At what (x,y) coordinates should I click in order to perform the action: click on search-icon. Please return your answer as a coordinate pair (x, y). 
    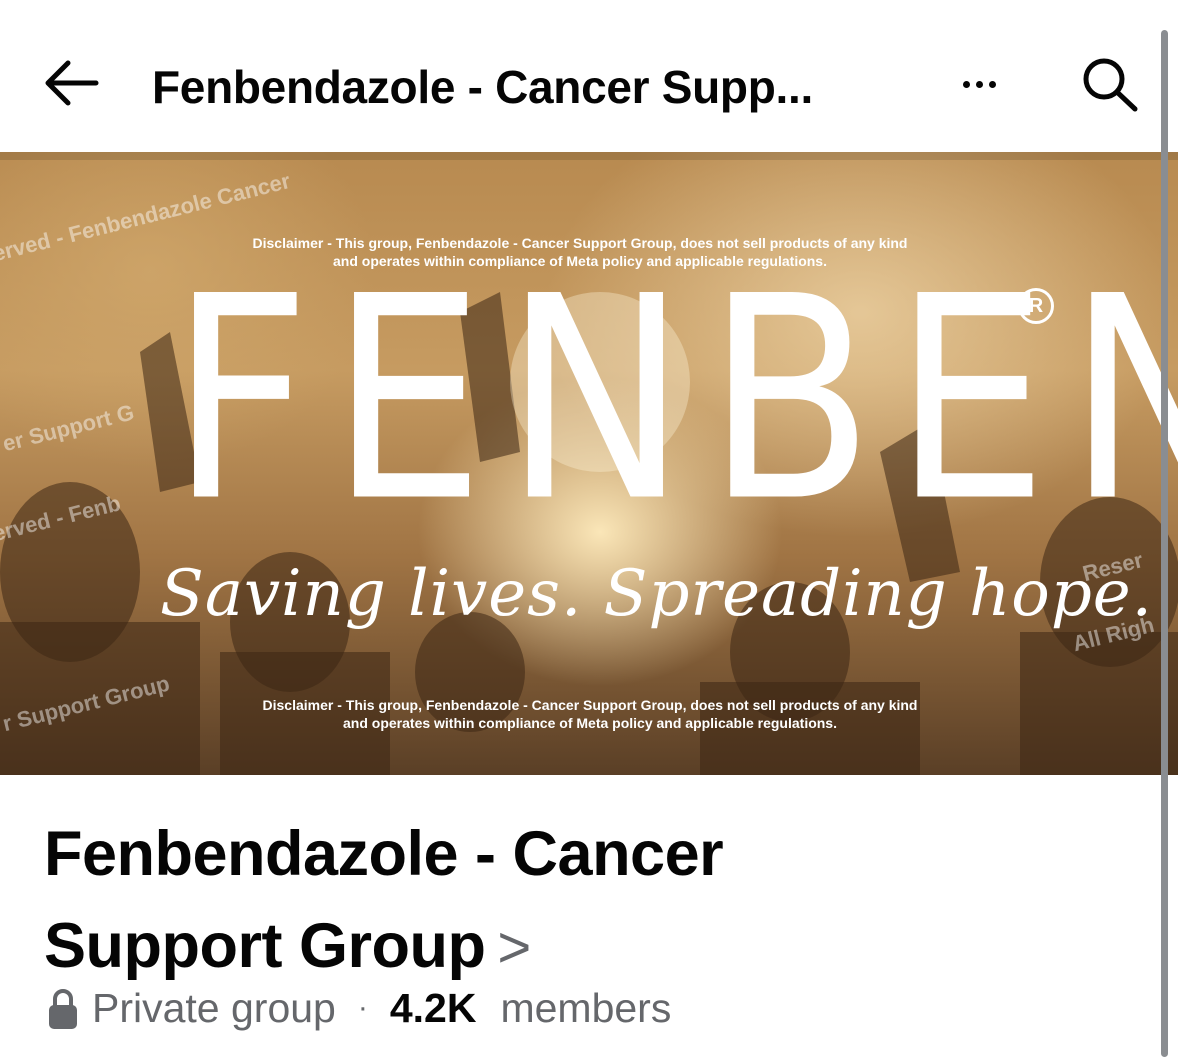
    Looking at the image, I should click on (1110, 85).